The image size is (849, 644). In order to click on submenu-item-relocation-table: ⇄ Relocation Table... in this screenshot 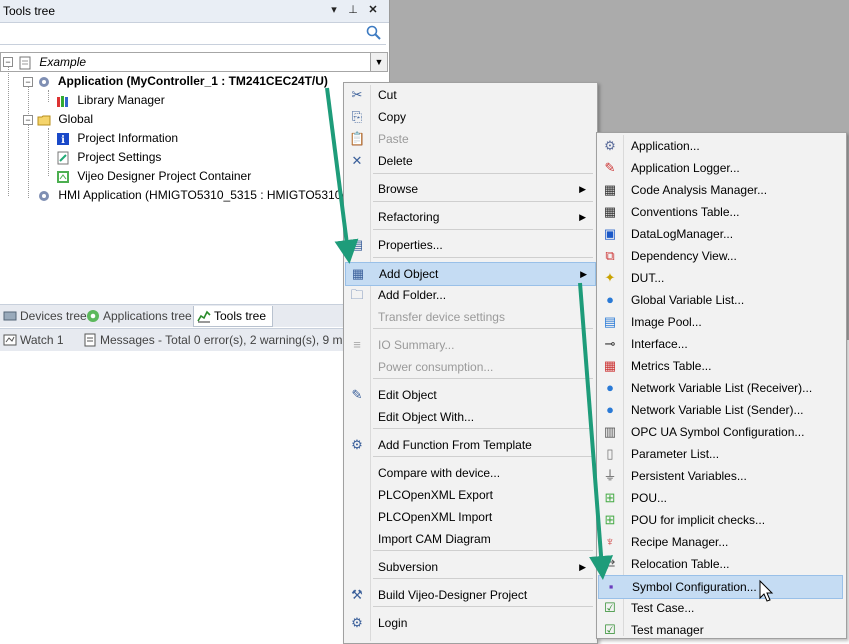, I will do `click(719, 564)`.